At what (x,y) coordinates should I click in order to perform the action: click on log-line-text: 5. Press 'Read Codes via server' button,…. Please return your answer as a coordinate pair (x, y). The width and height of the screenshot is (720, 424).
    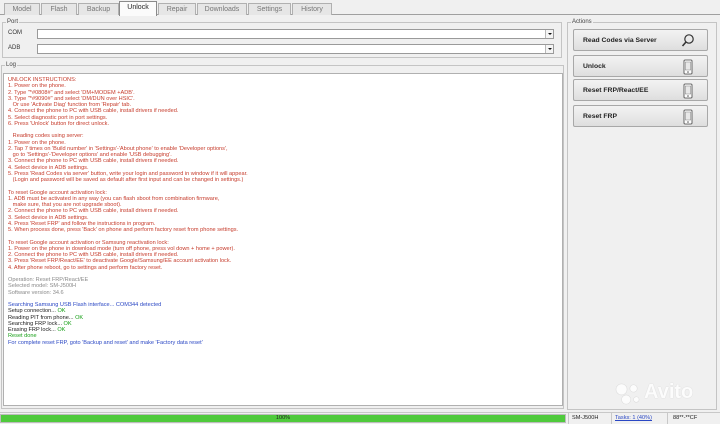
    Looking at the image, I should click on (128, 173).